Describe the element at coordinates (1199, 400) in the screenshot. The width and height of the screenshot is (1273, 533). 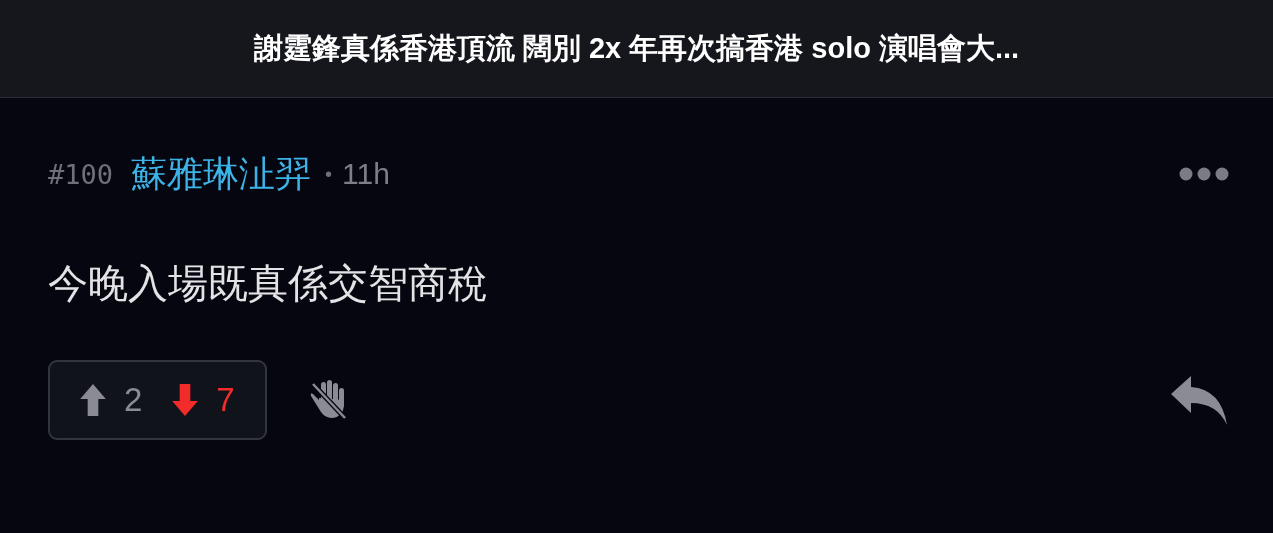
I see `reply-icon` at that location.